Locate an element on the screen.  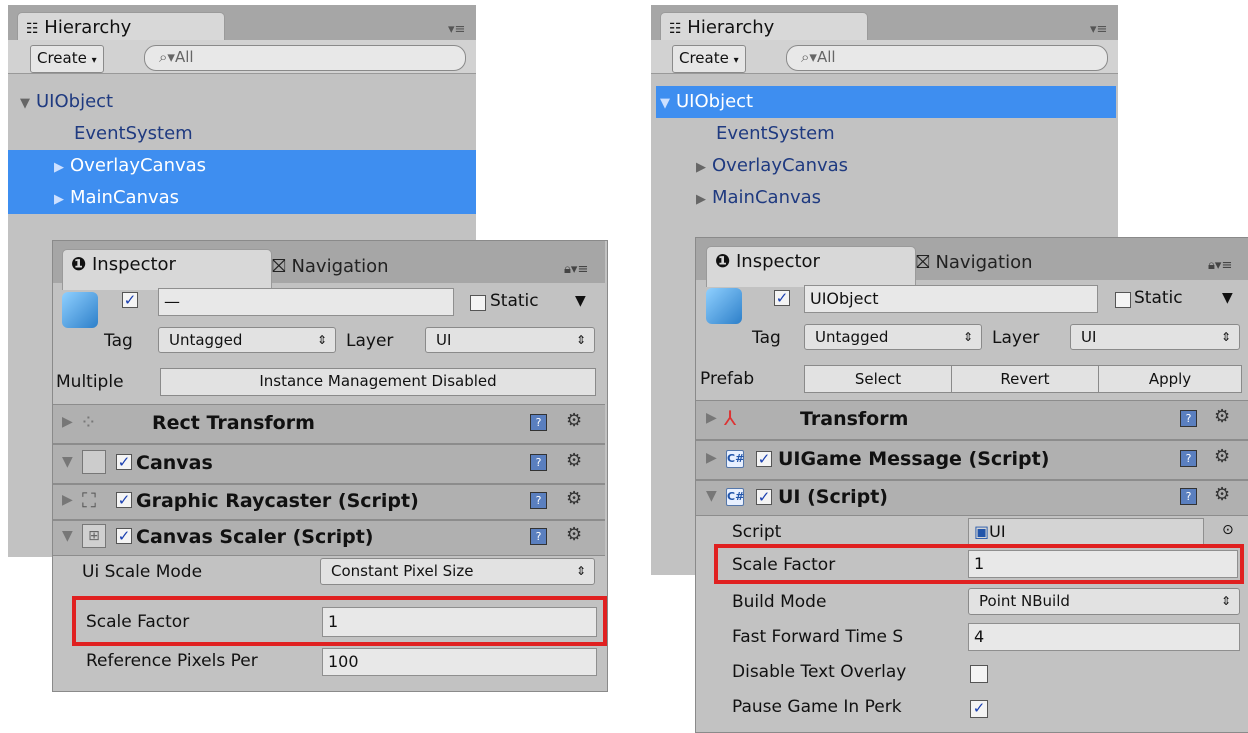
ui-script-enabled-checkbox: ✓ is located at coordinates (764, 497).